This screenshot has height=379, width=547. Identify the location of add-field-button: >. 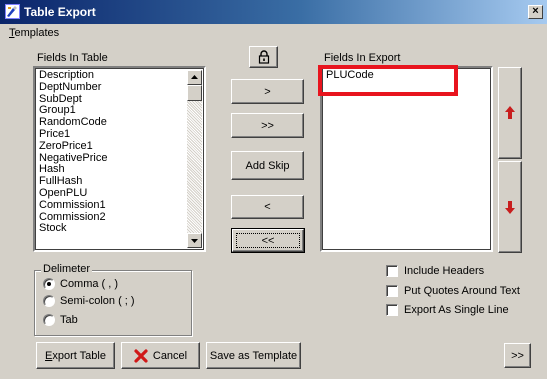
(267, 91).